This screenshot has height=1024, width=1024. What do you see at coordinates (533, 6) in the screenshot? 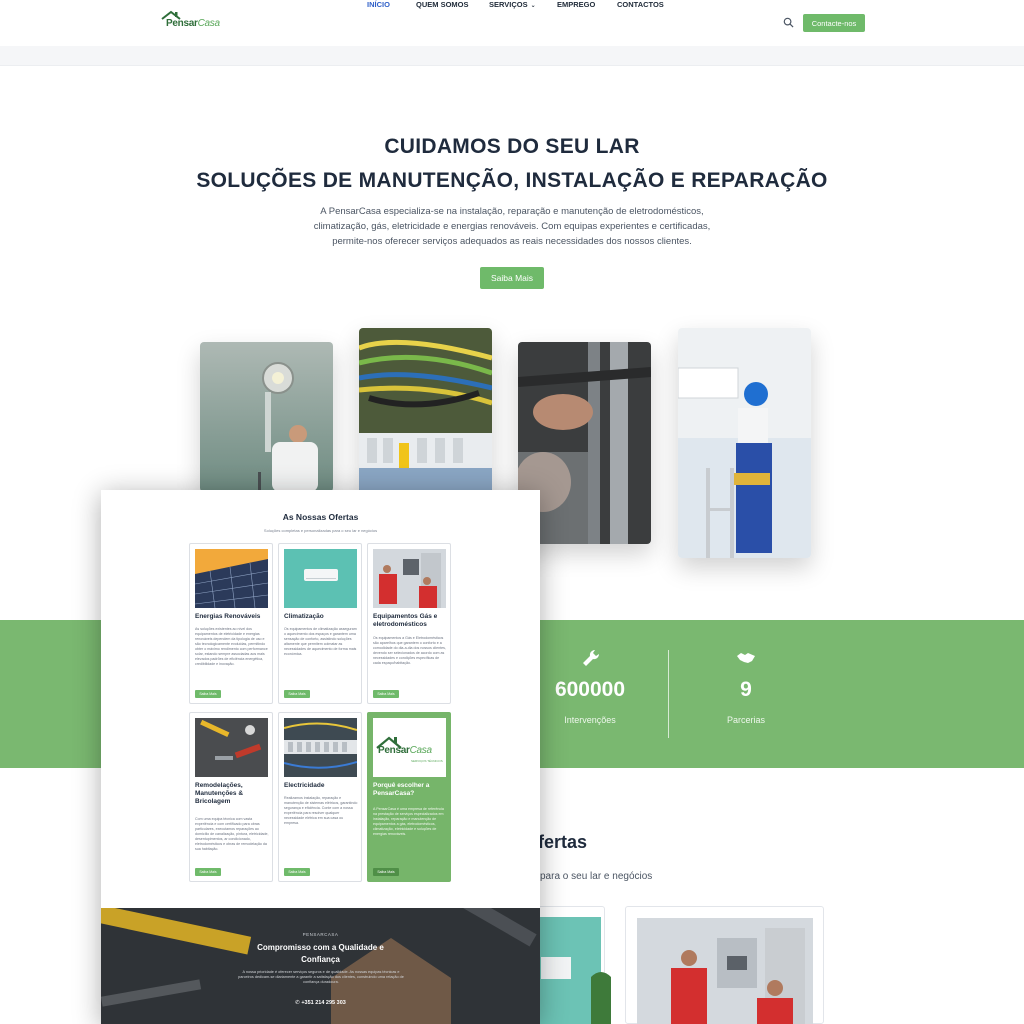
I see `chevron-down-icon: ⌄` at bounding box center [533, 6].